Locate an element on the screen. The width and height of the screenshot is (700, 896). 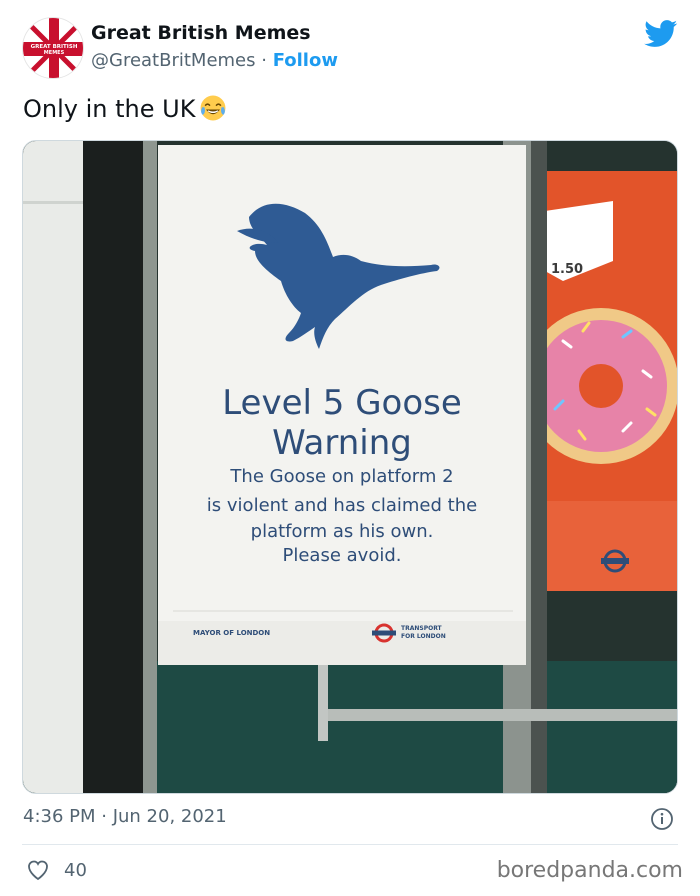
mayor-of-london-label: MAYOR OF LONDON is located at coordinates (232, 633).